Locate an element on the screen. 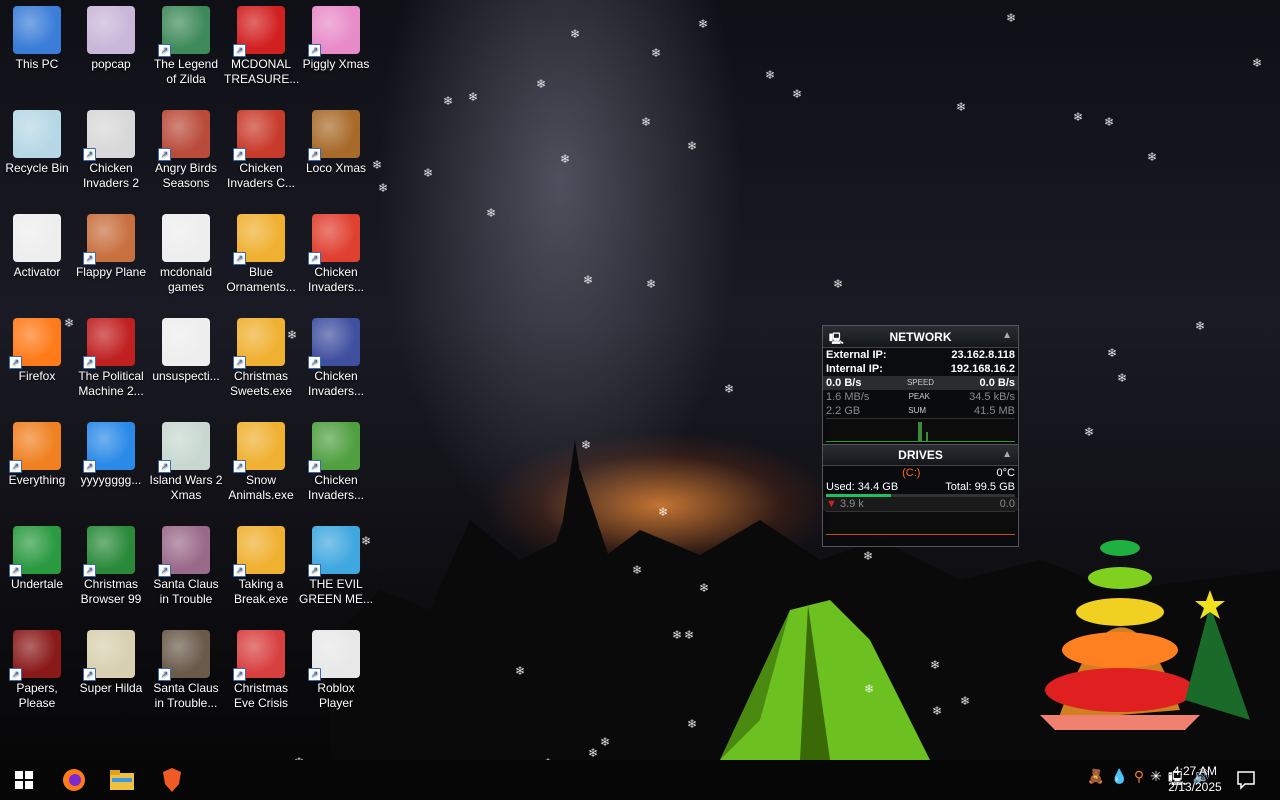 This screenshot has height=800, width=1280. desktop-icon: ↗ Loco Xmas is located at coordinates (336, 140).